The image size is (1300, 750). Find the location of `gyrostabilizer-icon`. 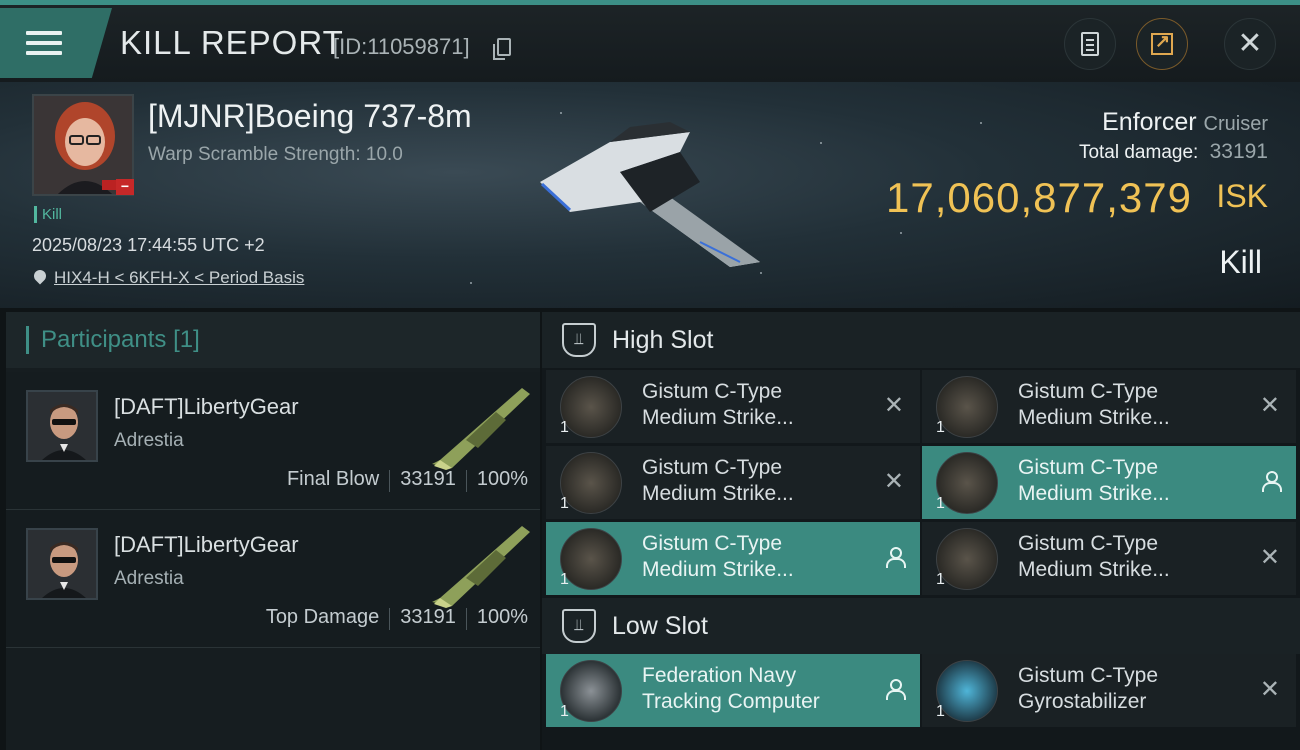

gyrostabilizer-icon is located at coordinates (967, 691).